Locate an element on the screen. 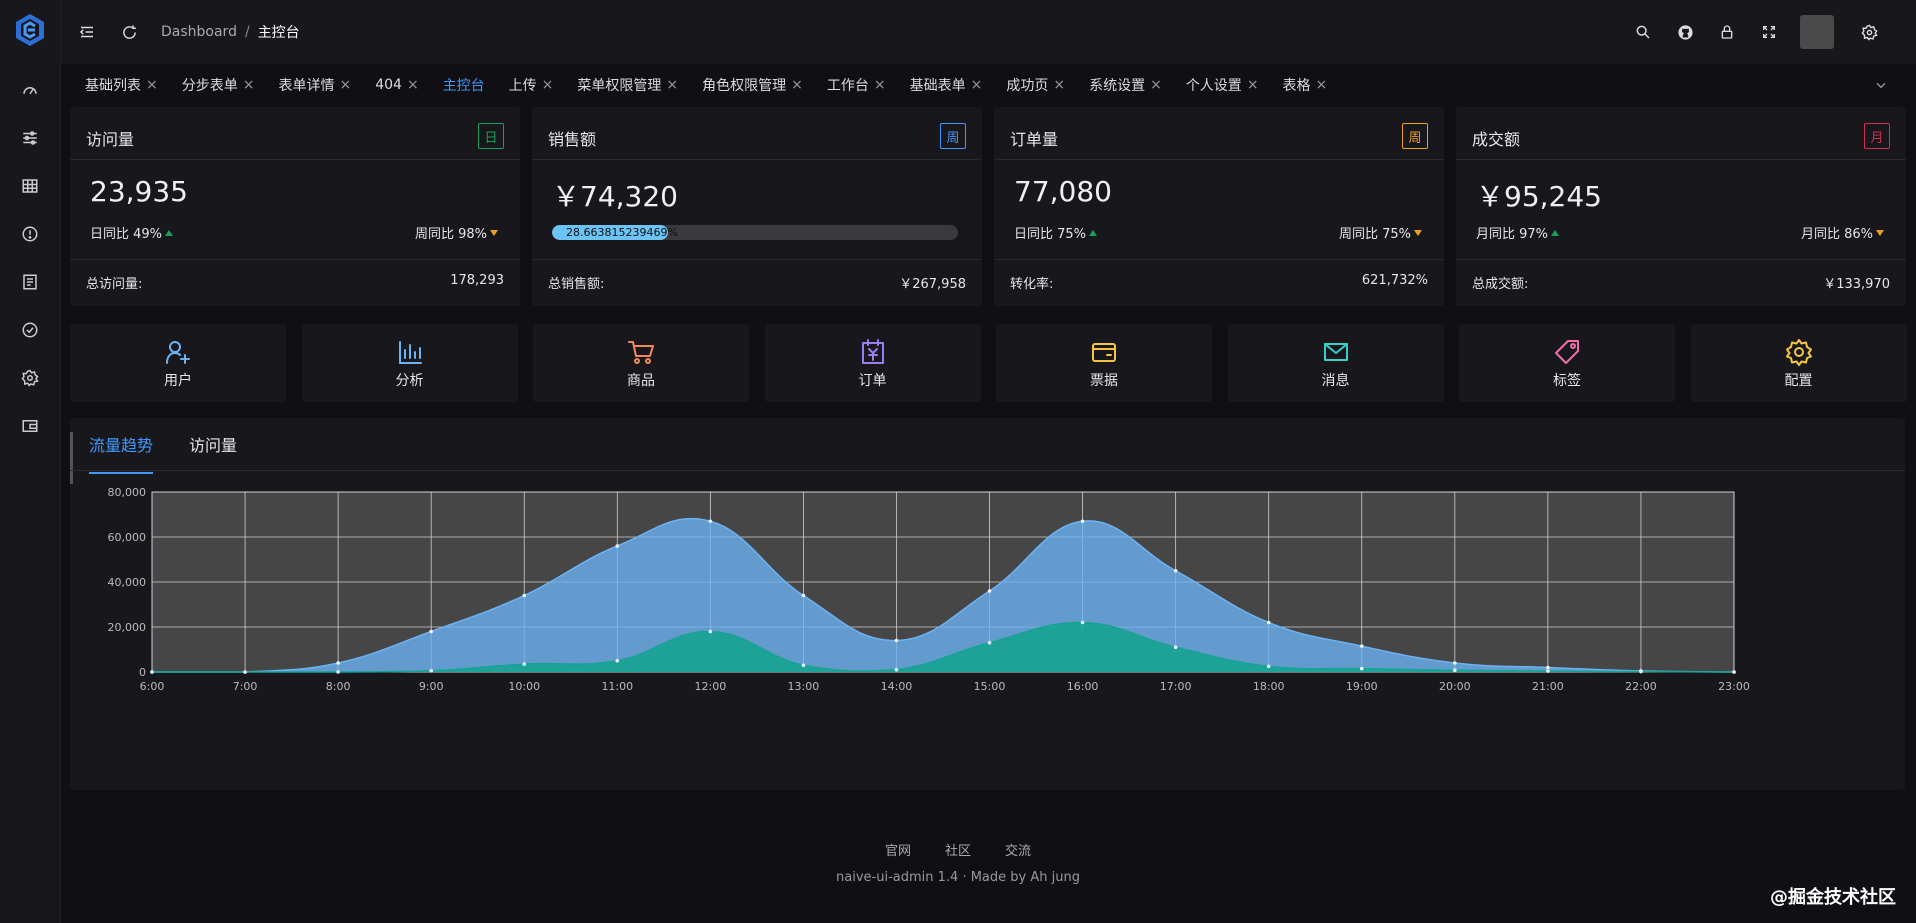 The image size is (1916, 923). breadcrumb: Dashboard / 主控台 is located at coordinates (230, 32).